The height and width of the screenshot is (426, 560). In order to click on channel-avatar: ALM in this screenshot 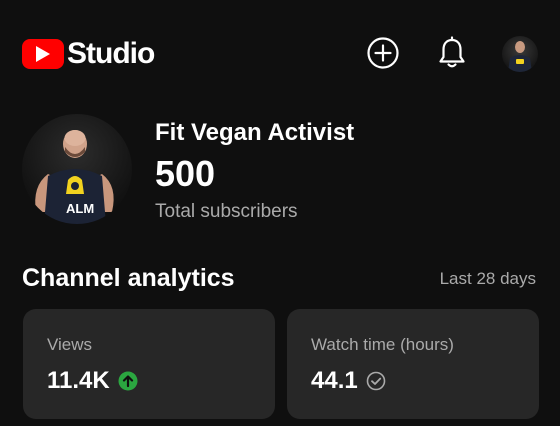, I will do `click(77, 169)`.